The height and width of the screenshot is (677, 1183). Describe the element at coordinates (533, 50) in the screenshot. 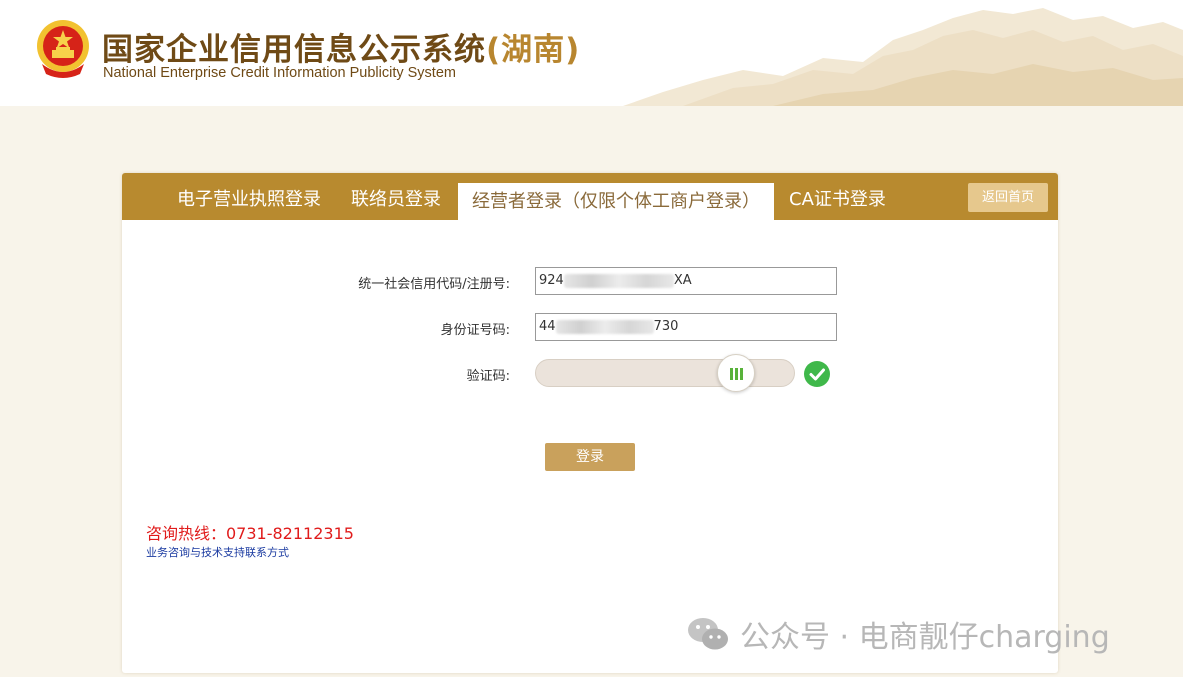

I see `site-title-province: (湖南)` at that location.